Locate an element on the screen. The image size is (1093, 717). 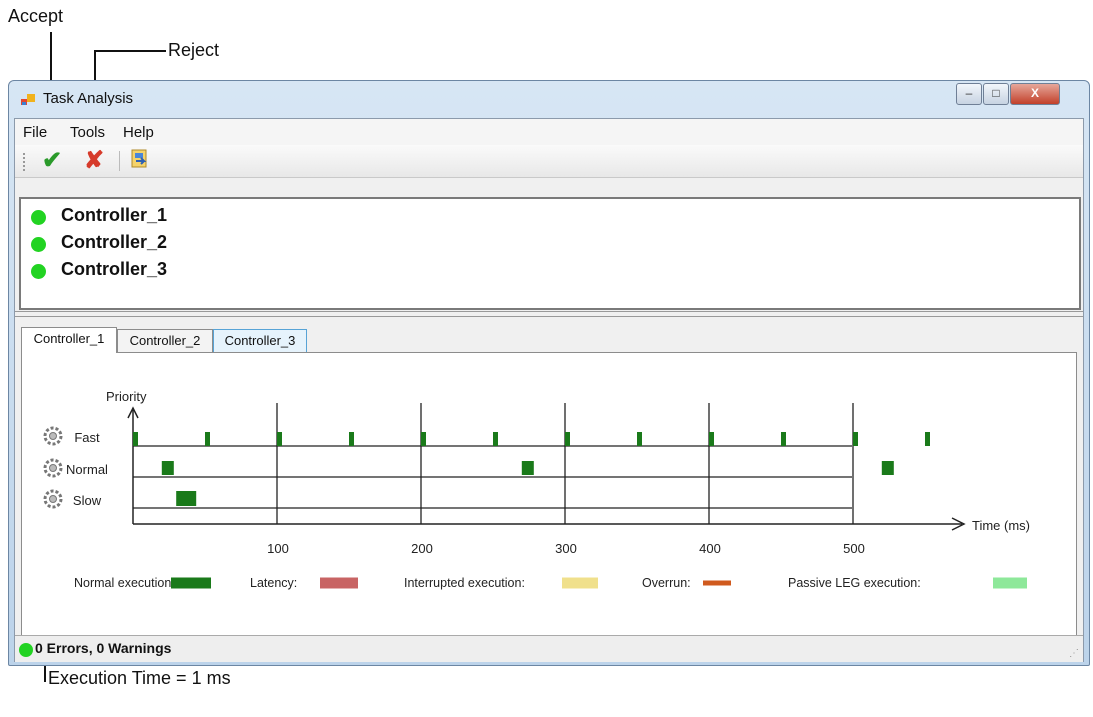
toolbar-separator is located at coordinates (119, 161).